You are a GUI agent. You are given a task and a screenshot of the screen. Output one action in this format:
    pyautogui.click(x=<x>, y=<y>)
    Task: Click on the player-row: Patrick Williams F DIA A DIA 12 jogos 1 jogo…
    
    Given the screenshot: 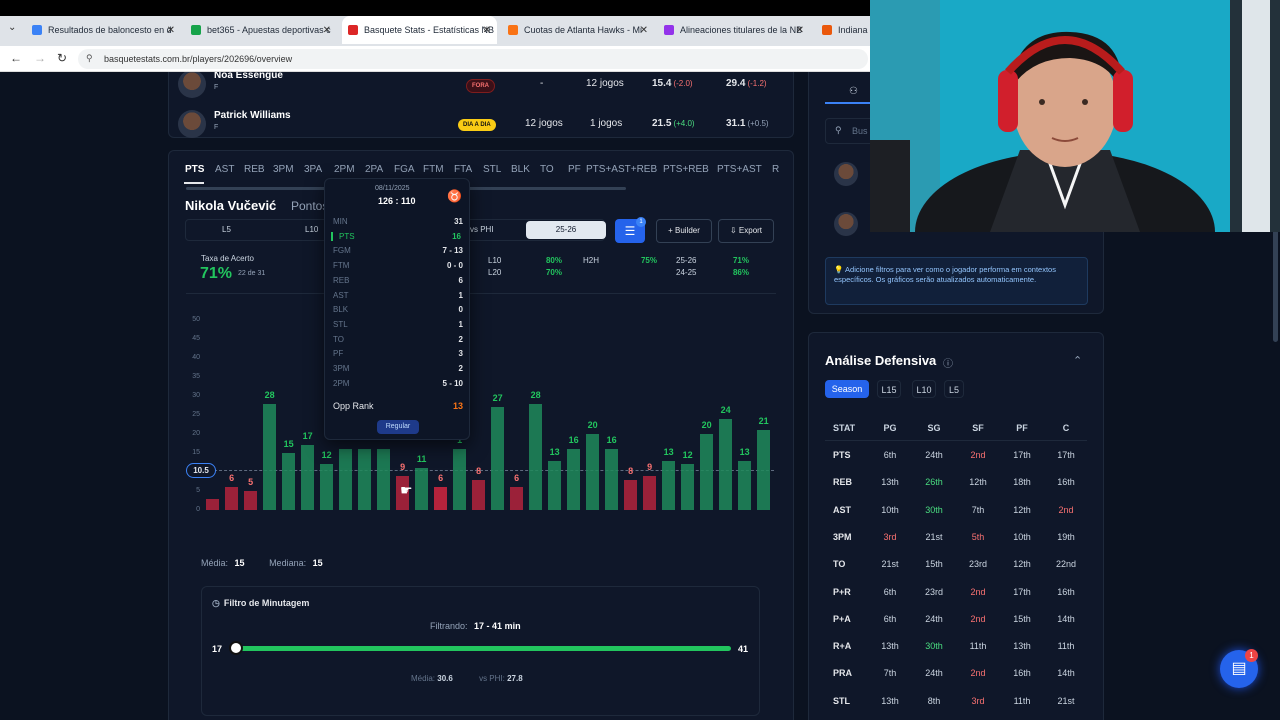 What is the action you would take?
    pyautogui.click(x=478, y=126)
    